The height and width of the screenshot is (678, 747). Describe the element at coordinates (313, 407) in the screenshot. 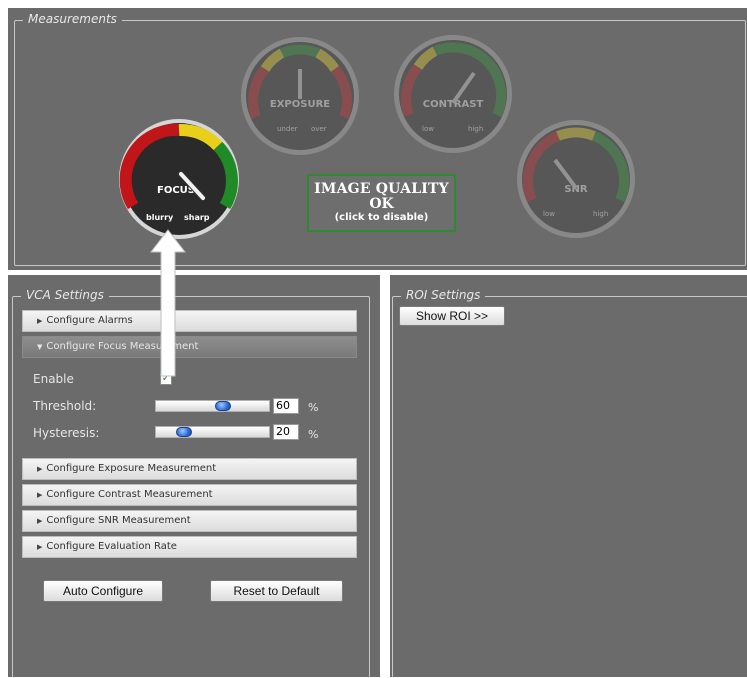

I see `threshold-unit: %` at that location.